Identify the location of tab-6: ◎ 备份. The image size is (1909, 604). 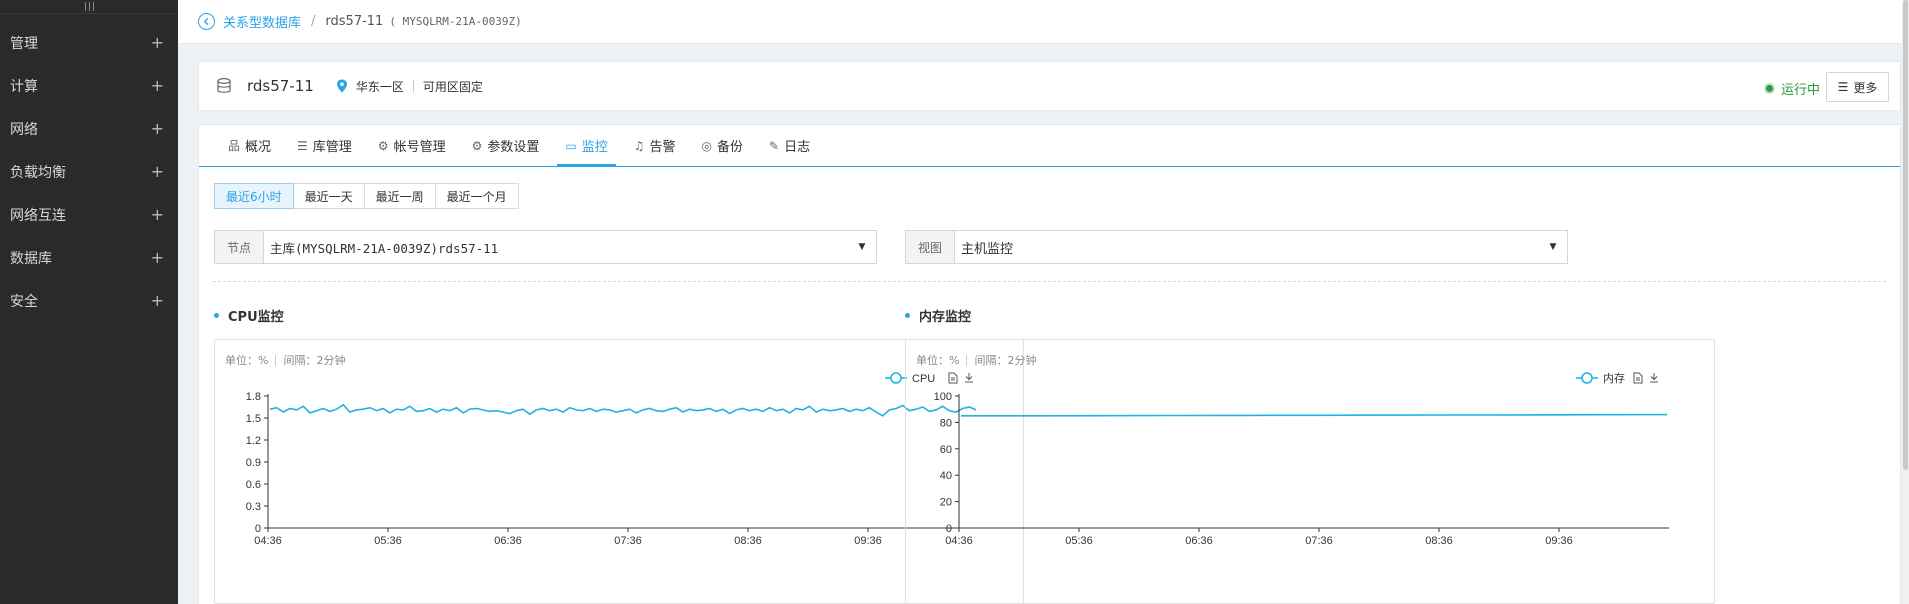
(723, 145).